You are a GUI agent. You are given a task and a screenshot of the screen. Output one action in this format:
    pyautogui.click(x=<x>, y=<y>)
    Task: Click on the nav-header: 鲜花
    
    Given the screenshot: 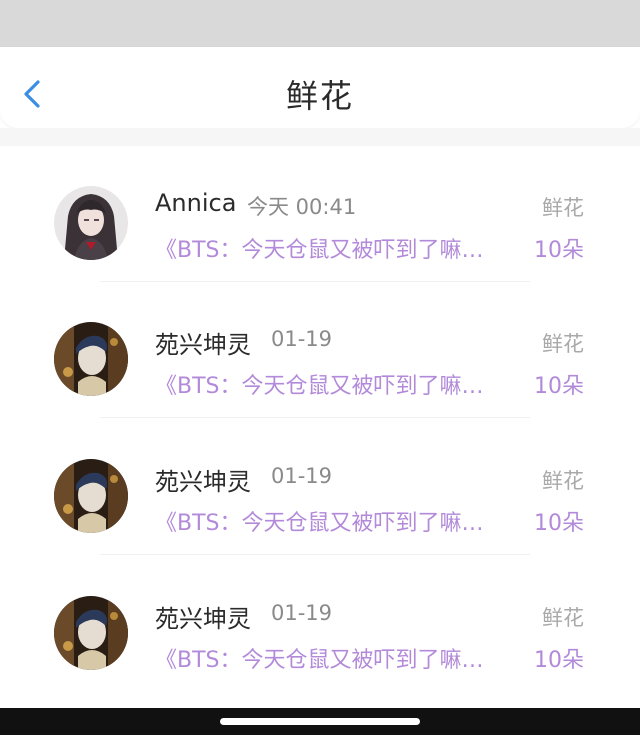 What is the action you would take?
    pyautogui.click(x=320, y=87)
    